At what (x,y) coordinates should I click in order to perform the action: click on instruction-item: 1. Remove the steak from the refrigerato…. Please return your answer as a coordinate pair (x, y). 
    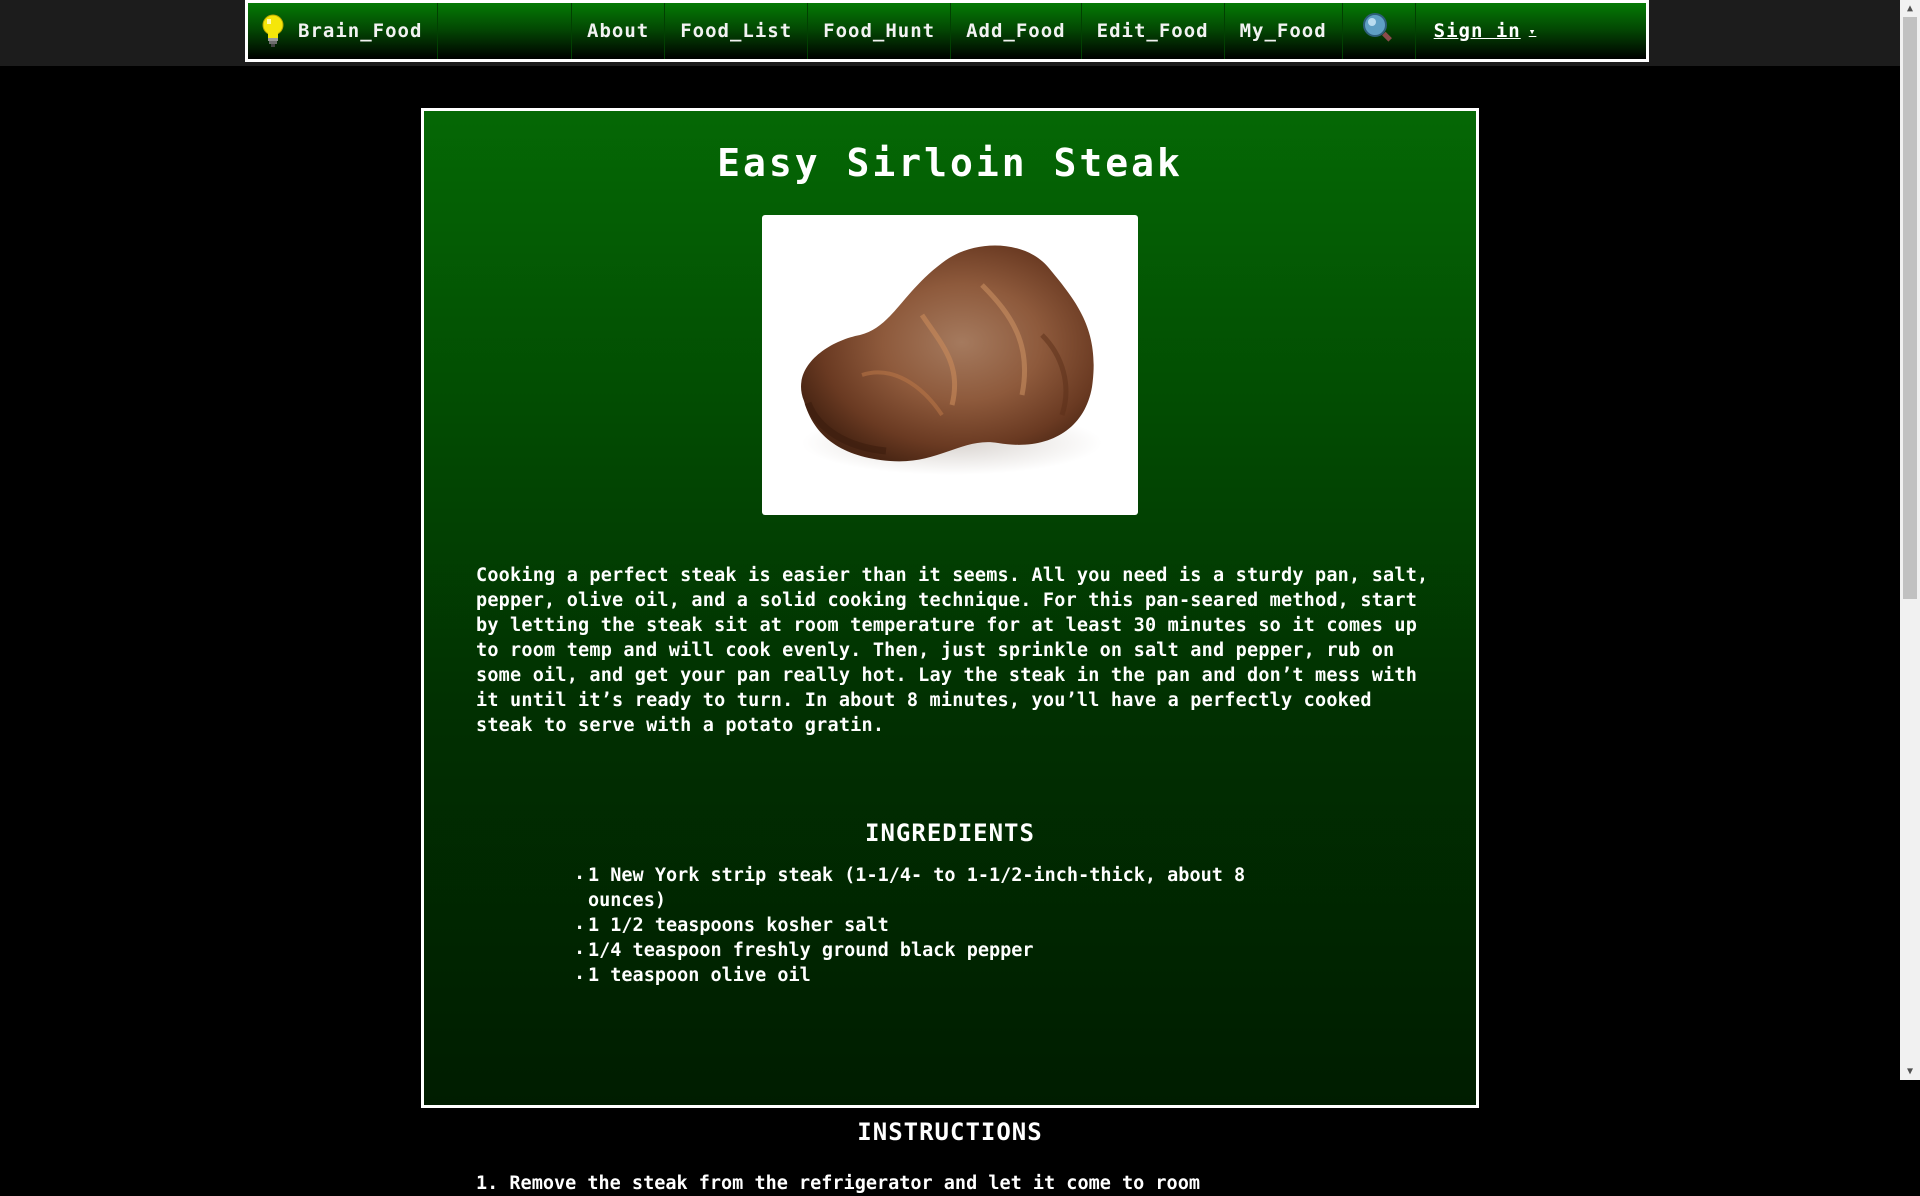
    Looking at the image, I should click on (838, 1183).